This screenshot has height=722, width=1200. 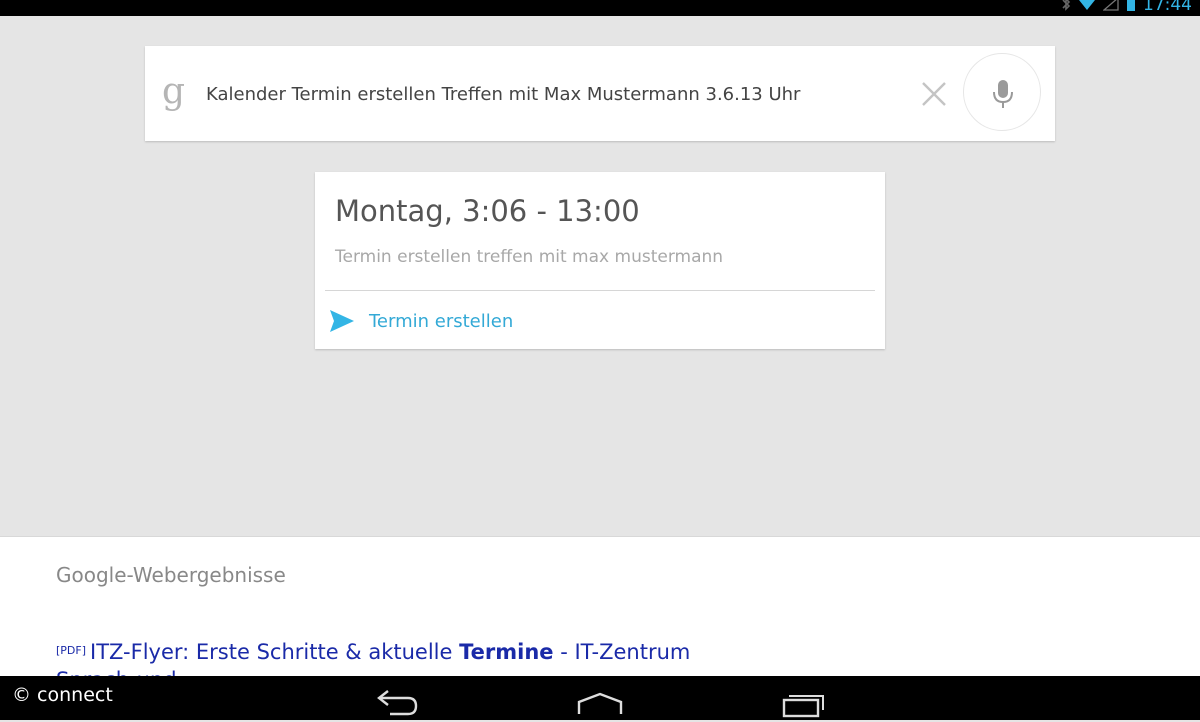 What do you see at coordinates (62, 695) in the screenshot?
I see `watermark-text: © connect` at bounding box center [62, 695].